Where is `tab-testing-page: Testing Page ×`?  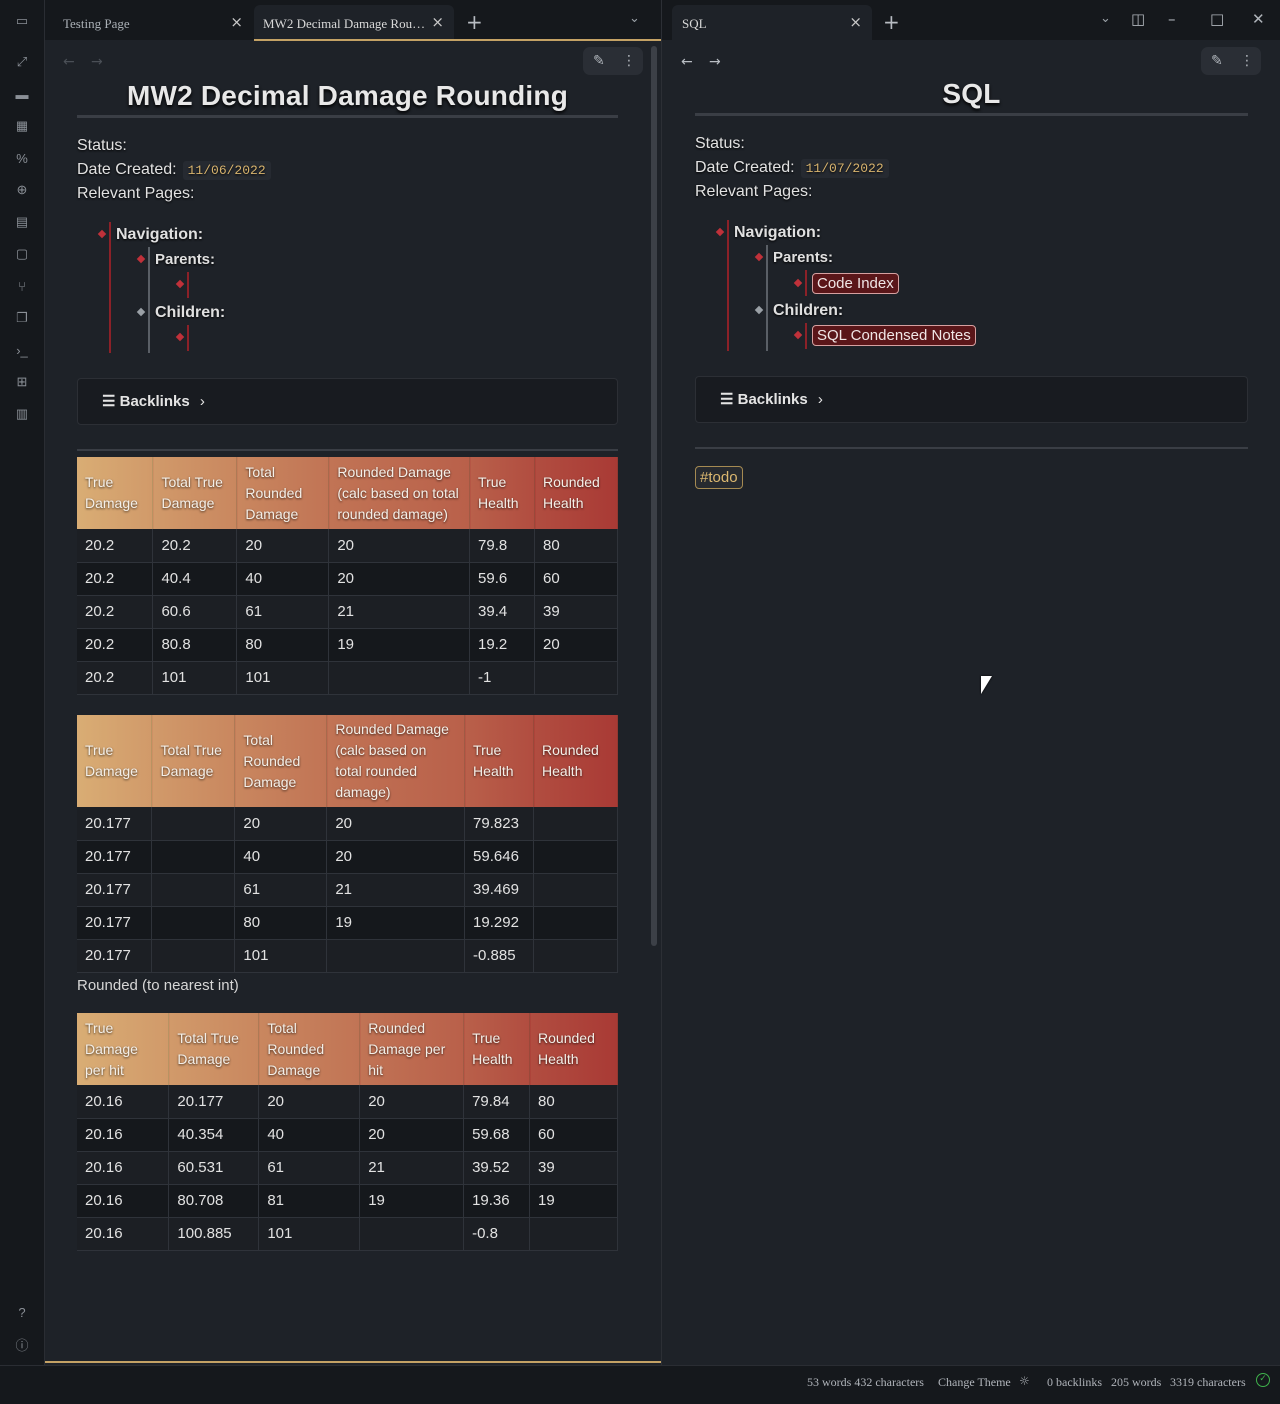
tab-testing-page: Testing Page × is located at coordinates (149, 22).